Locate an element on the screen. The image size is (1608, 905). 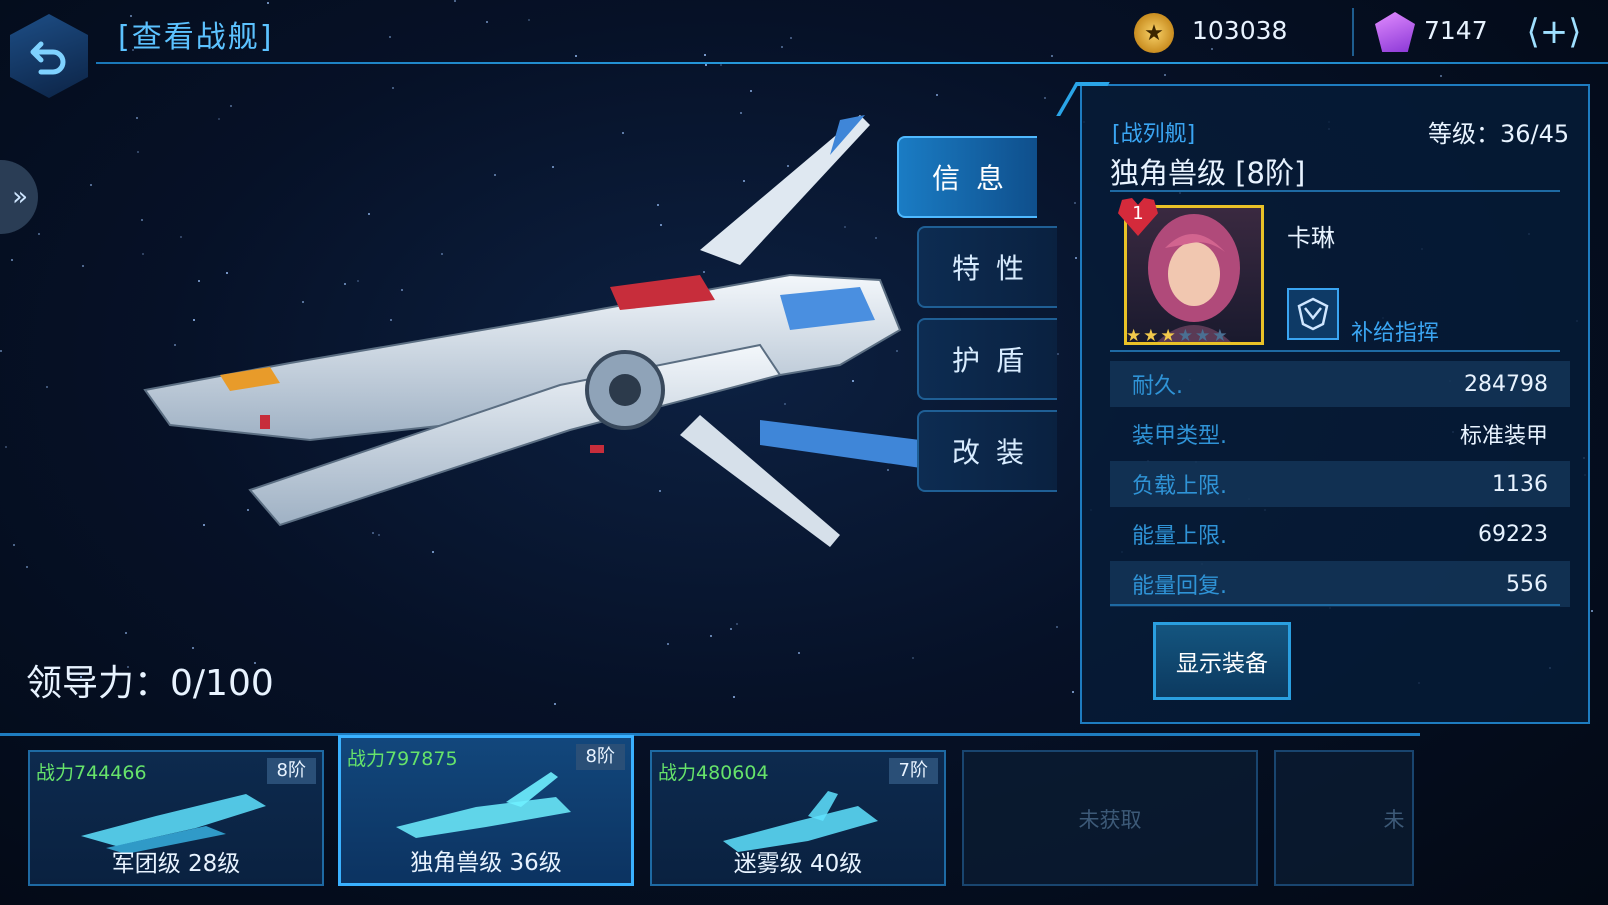
ship-card-locked: 未 is located at coordinates (1344, 818).